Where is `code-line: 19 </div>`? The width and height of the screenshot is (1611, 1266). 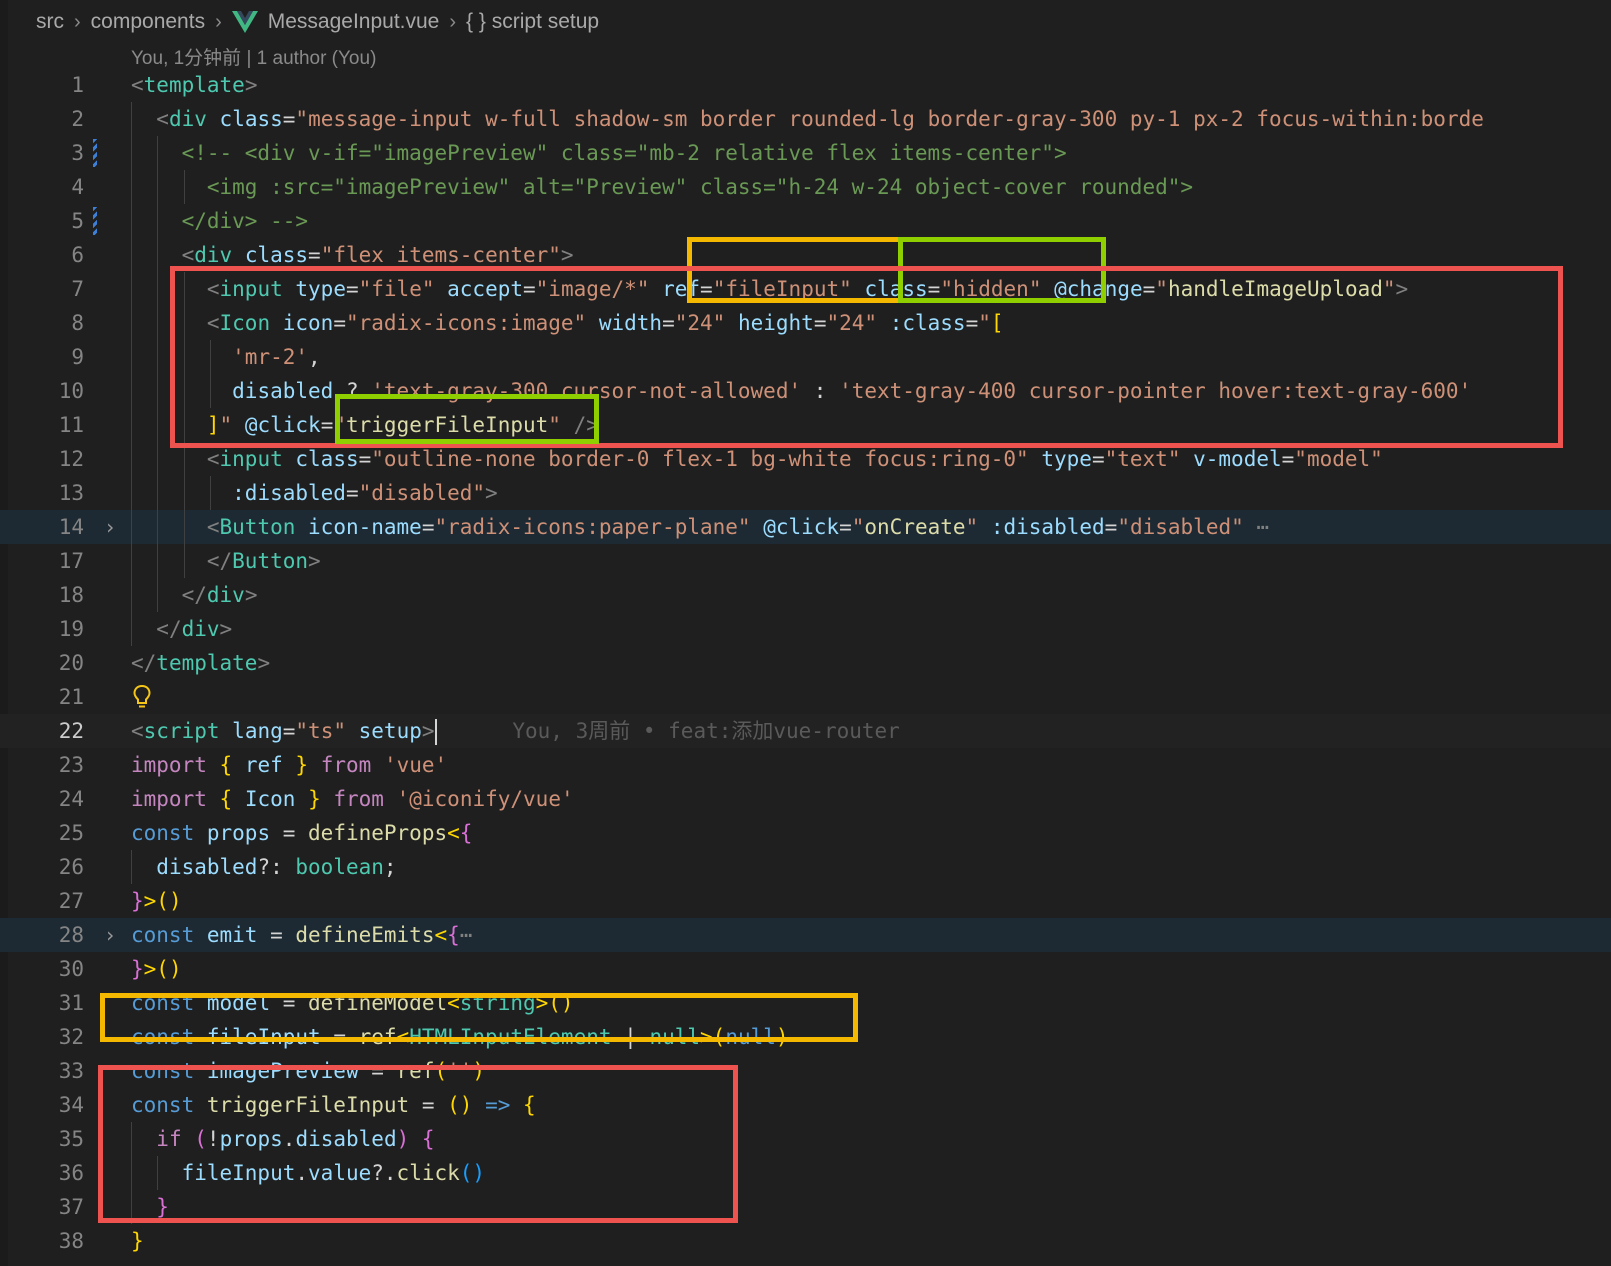 code-line: 19 </div> is located at coordinates (805, 629).